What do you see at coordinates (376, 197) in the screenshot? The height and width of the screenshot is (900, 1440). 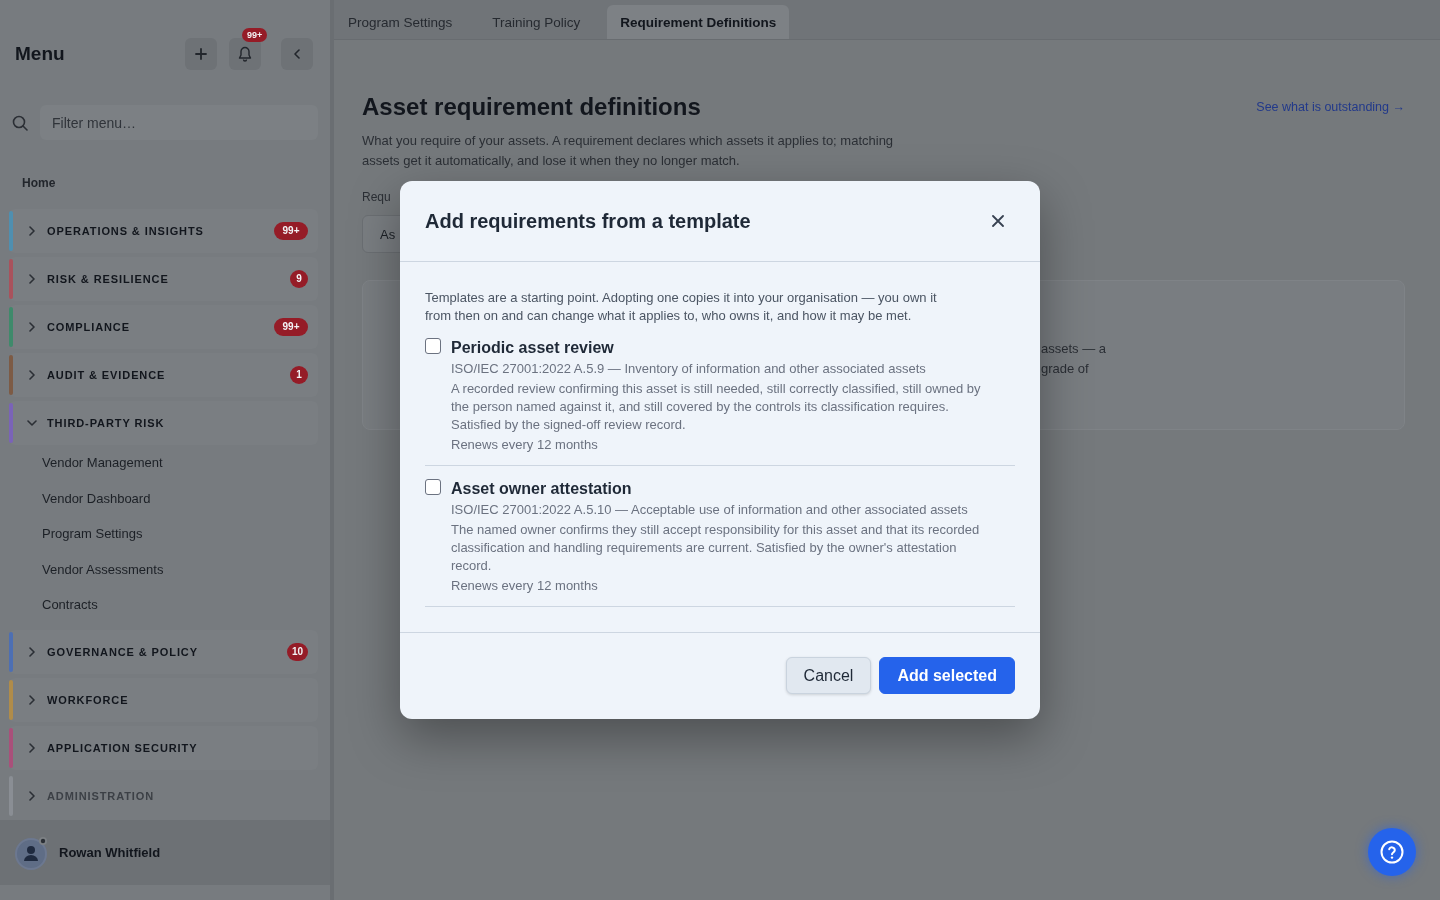 I see `section-label: Requ` at bounding box center [376, 197].